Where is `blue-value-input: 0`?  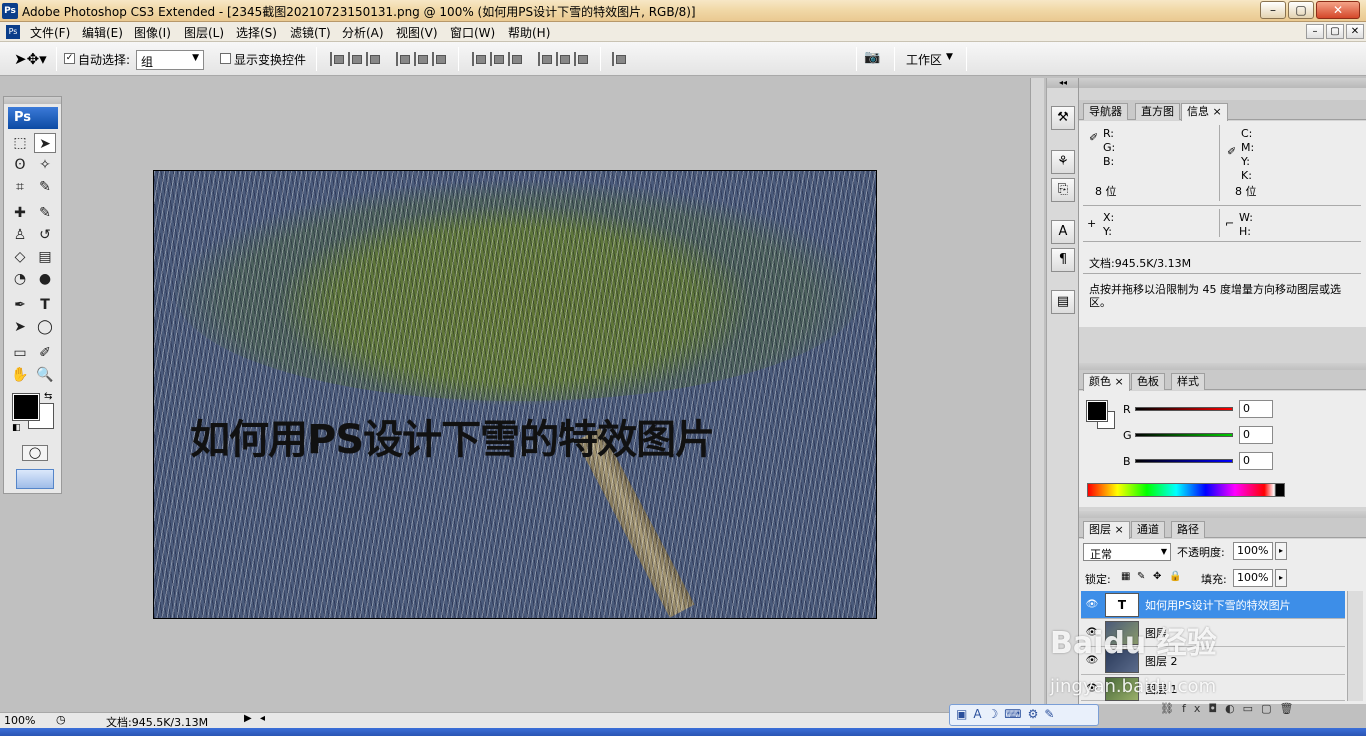 blue-value-input: 0 is located at coordinates (1256, 461).